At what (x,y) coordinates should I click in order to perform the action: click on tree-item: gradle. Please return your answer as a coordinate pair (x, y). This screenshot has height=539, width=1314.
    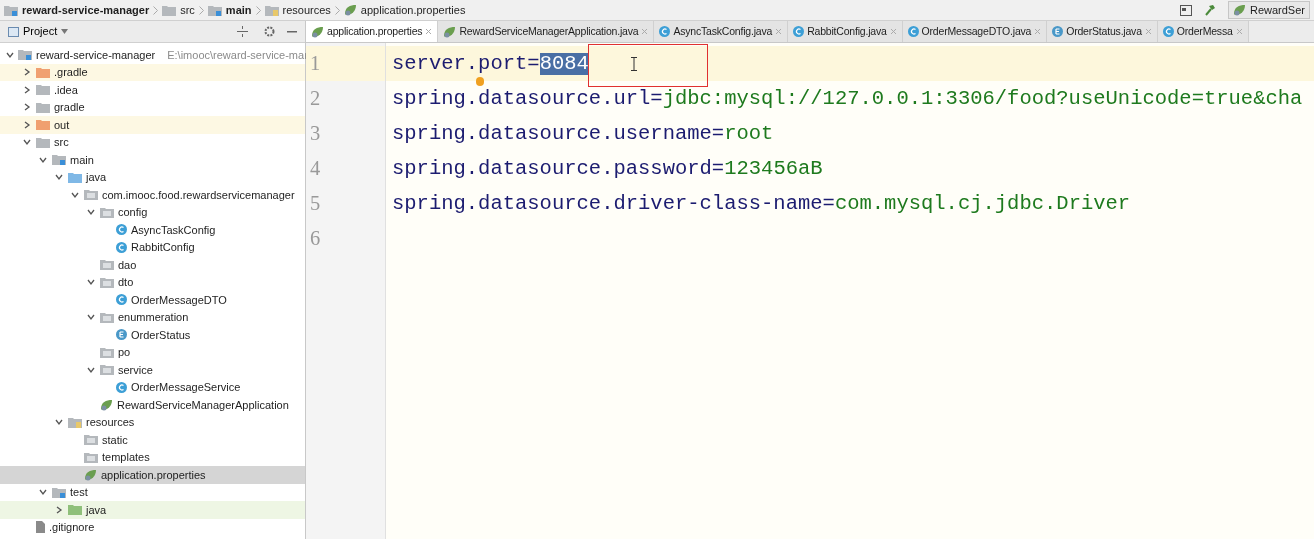
    Looking at the image, I should click on (152, 107).